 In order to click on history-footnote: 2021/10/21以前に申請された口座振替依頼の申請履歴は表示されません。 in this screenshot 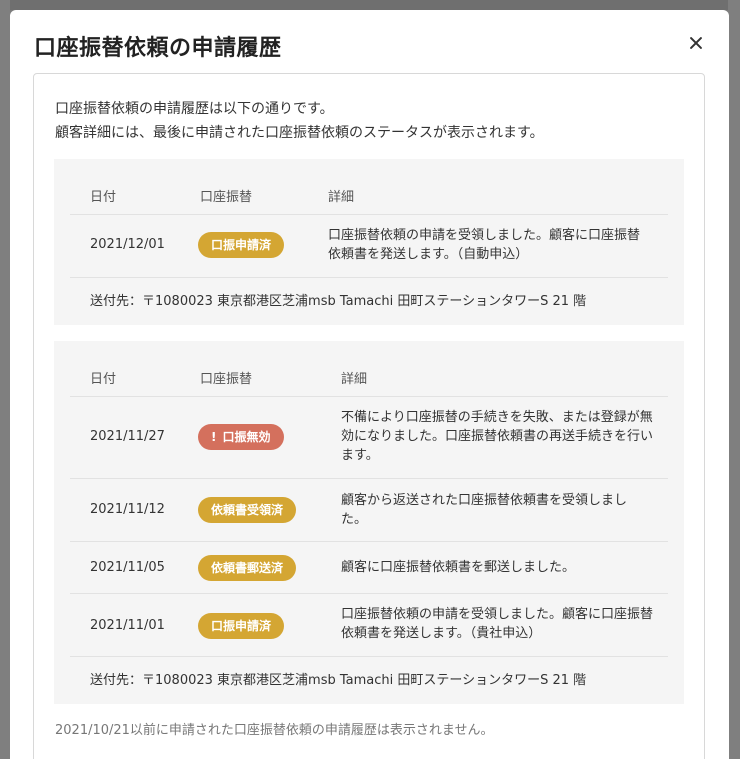, I will do `click(274, 730)`.